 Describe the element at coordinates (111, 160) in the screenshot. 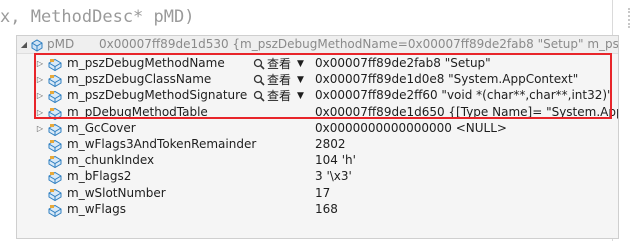

I see `field-name: m_chunkIndex` at that location.